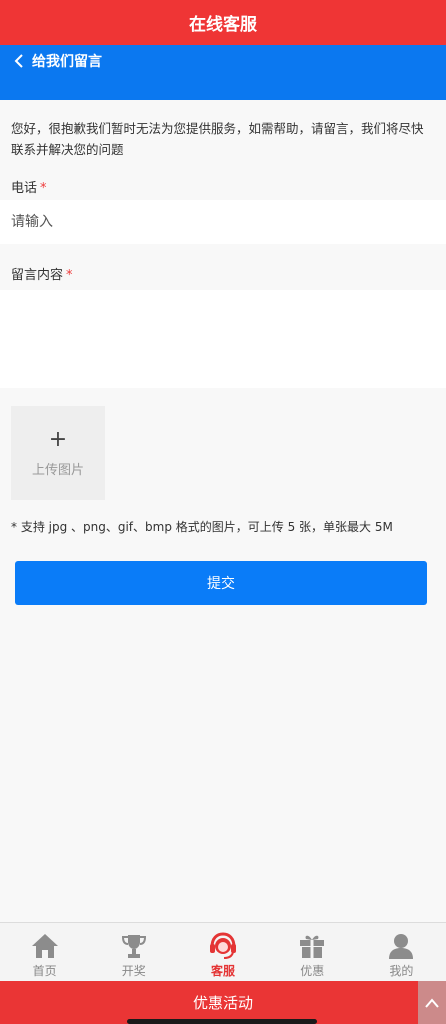  Describe the element at coordinates (134, 946) in the screenshot. I see `trophy-icon` at that location.